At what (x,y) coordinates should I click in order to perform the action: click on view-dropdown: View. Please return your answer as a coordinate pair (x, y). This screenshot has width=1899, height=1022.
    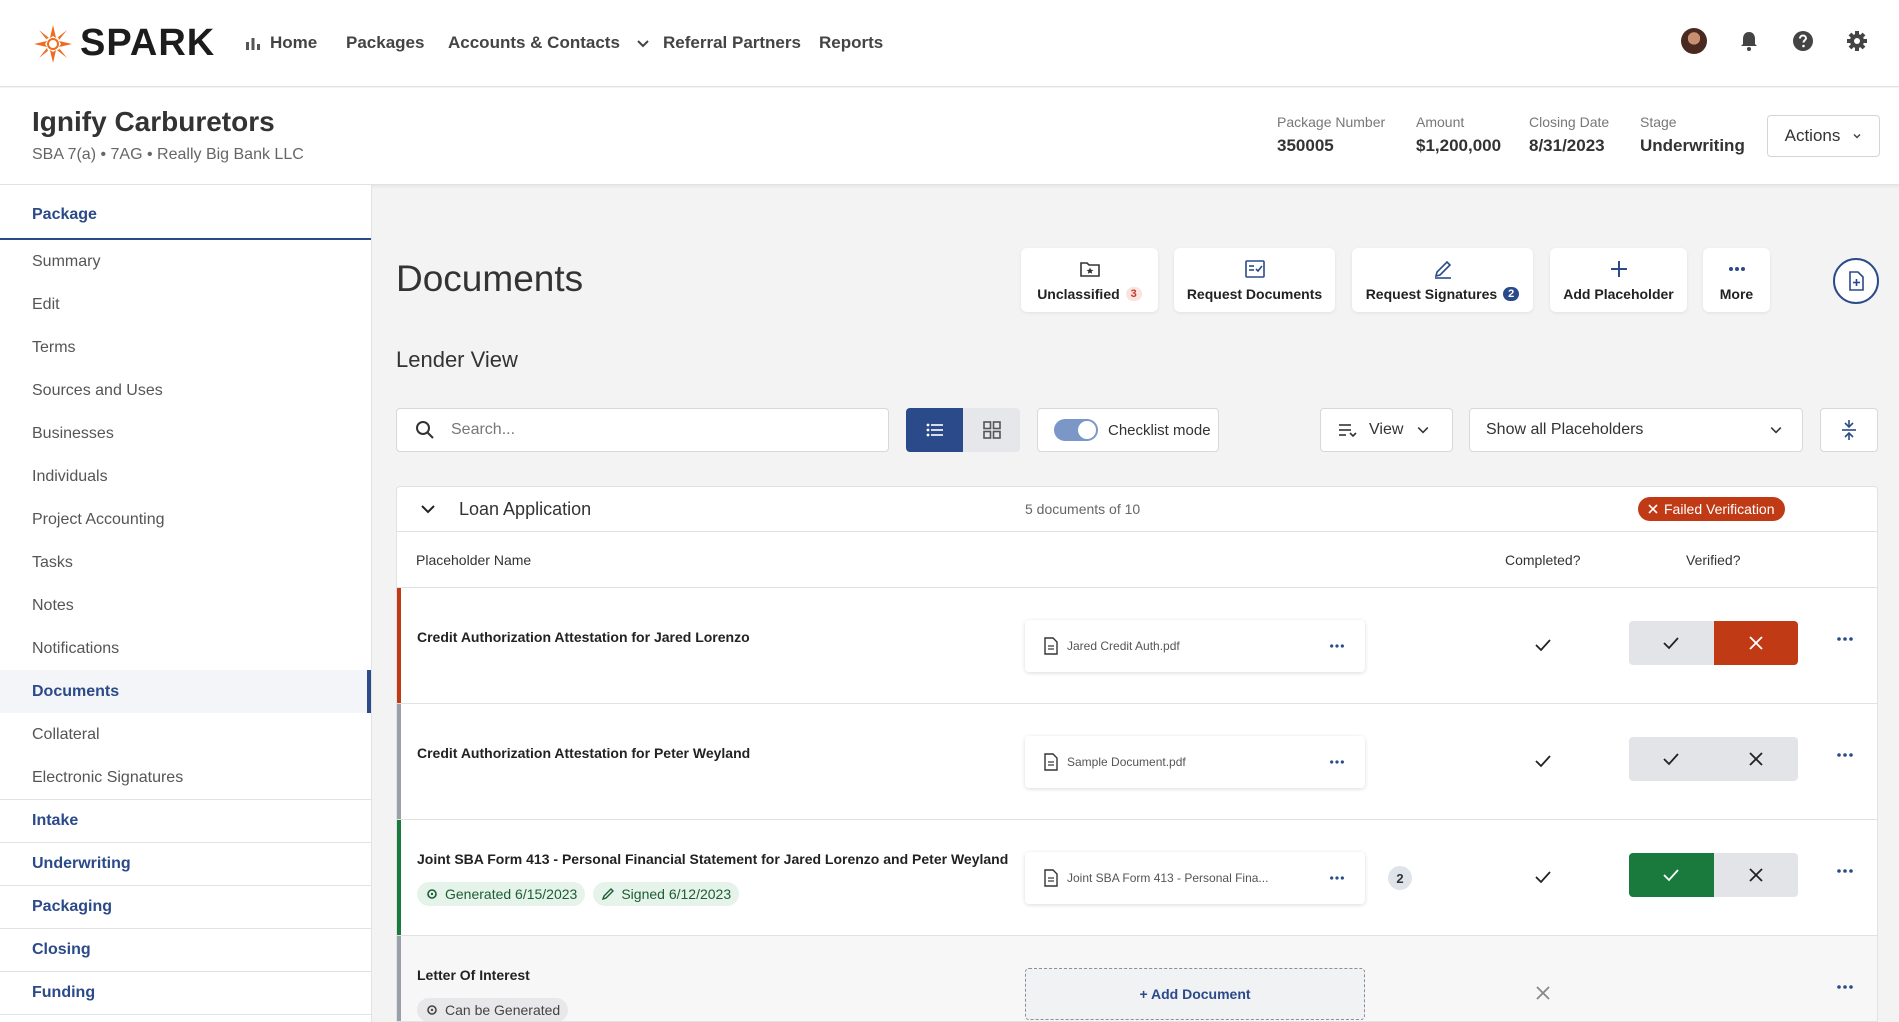
    Looking at the image, I should click on (1386, 430).